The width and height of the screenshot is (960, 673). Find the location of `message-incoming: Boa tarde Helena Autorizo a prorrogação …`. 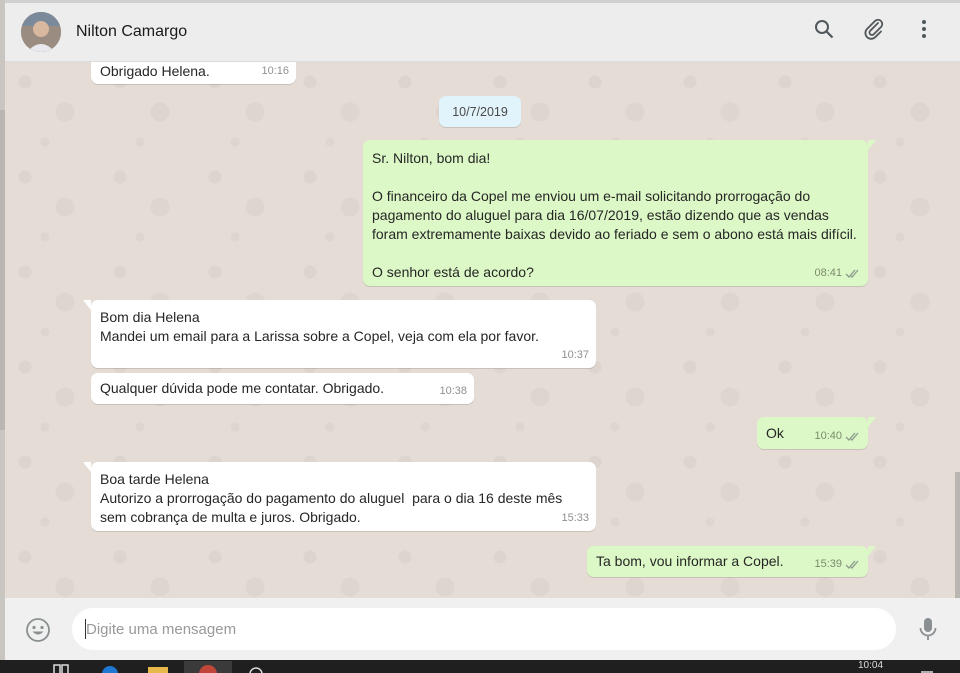

message-incoming: Boa tarde Helena Autorizo a prorrogação … is located at coordinates (339, 496).